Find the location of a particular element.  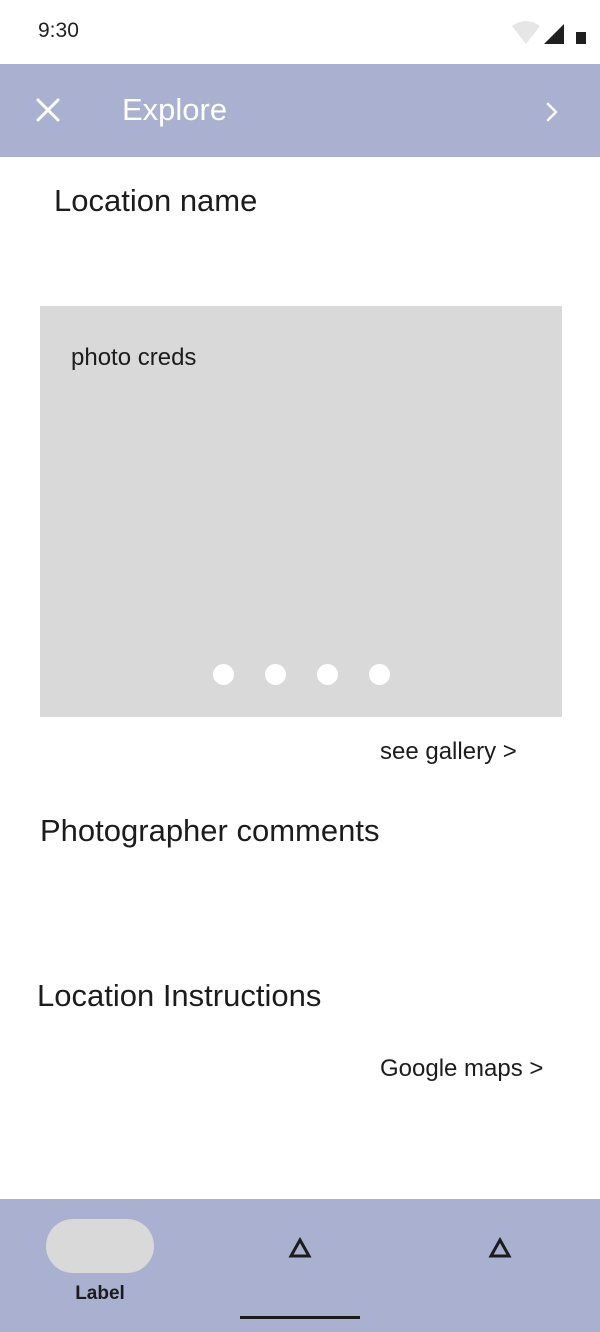

status-icons is located at coordinates (549, 32).